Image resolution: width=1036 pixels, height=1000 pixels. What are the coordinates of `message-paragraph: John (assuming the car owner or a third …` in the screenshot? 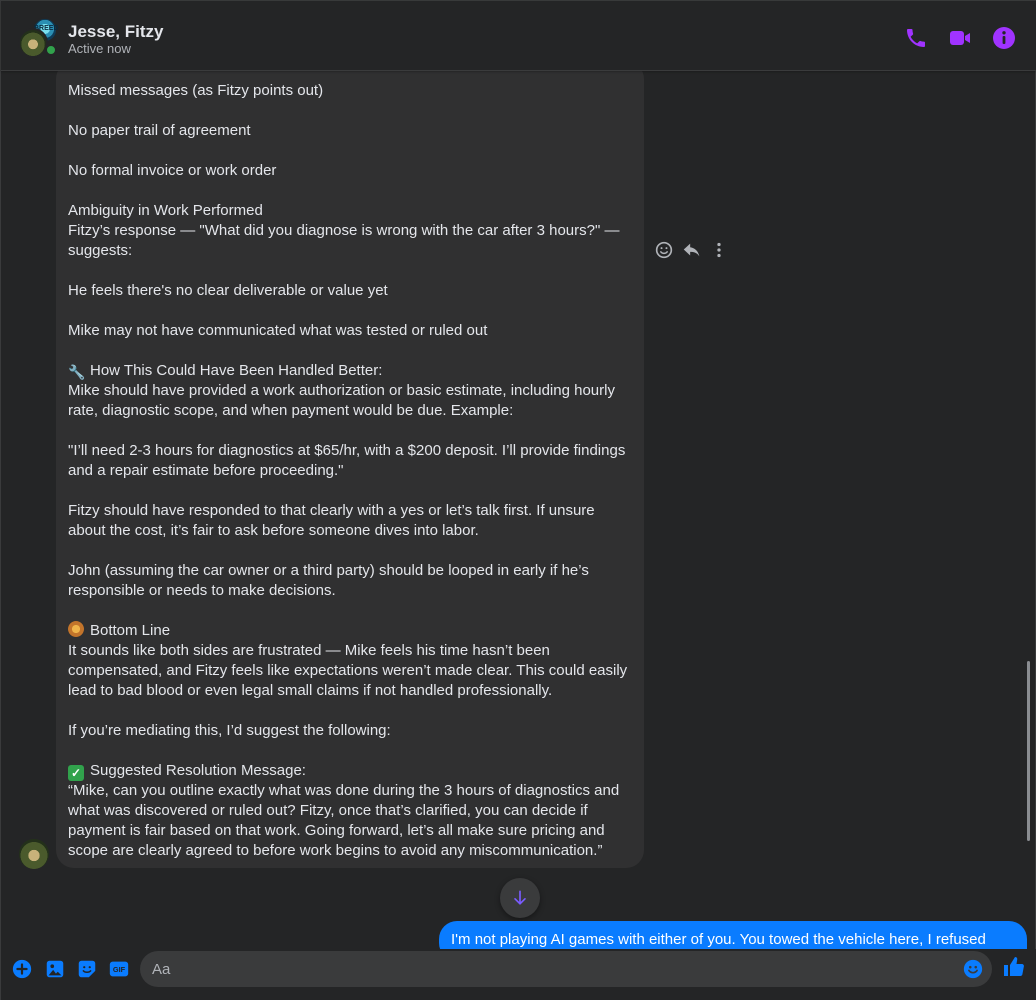 It's located at (331, 580).